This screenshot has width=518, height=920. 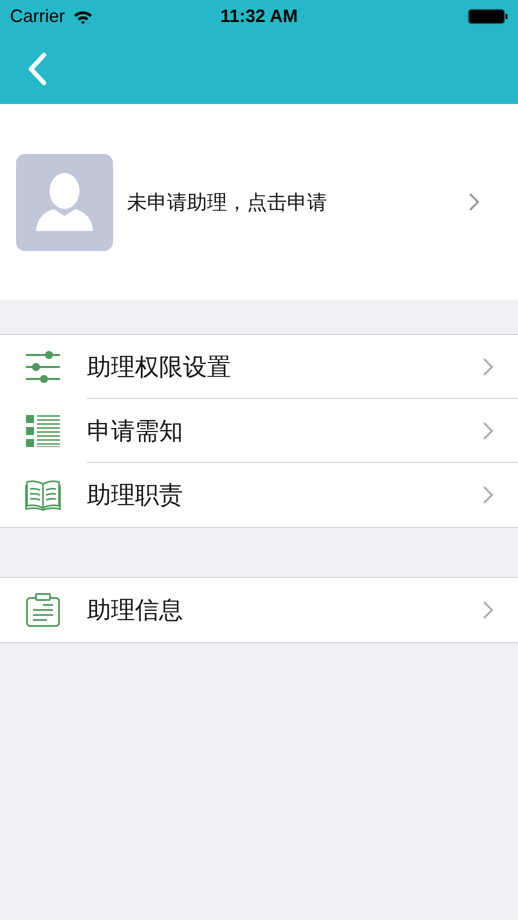 What do you see at coordinates (259, 16) in the screenshot?
I see `clock-time: 11:32 AM` at bounding box center [259, 16].